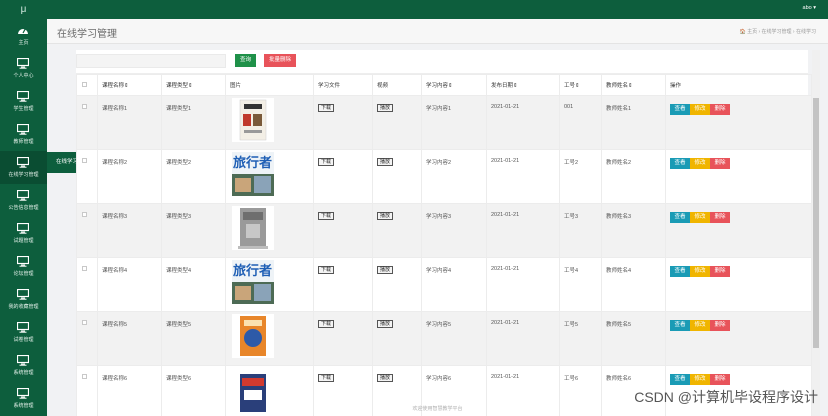  I want to click on app-logo: μ, so click(23, 9).